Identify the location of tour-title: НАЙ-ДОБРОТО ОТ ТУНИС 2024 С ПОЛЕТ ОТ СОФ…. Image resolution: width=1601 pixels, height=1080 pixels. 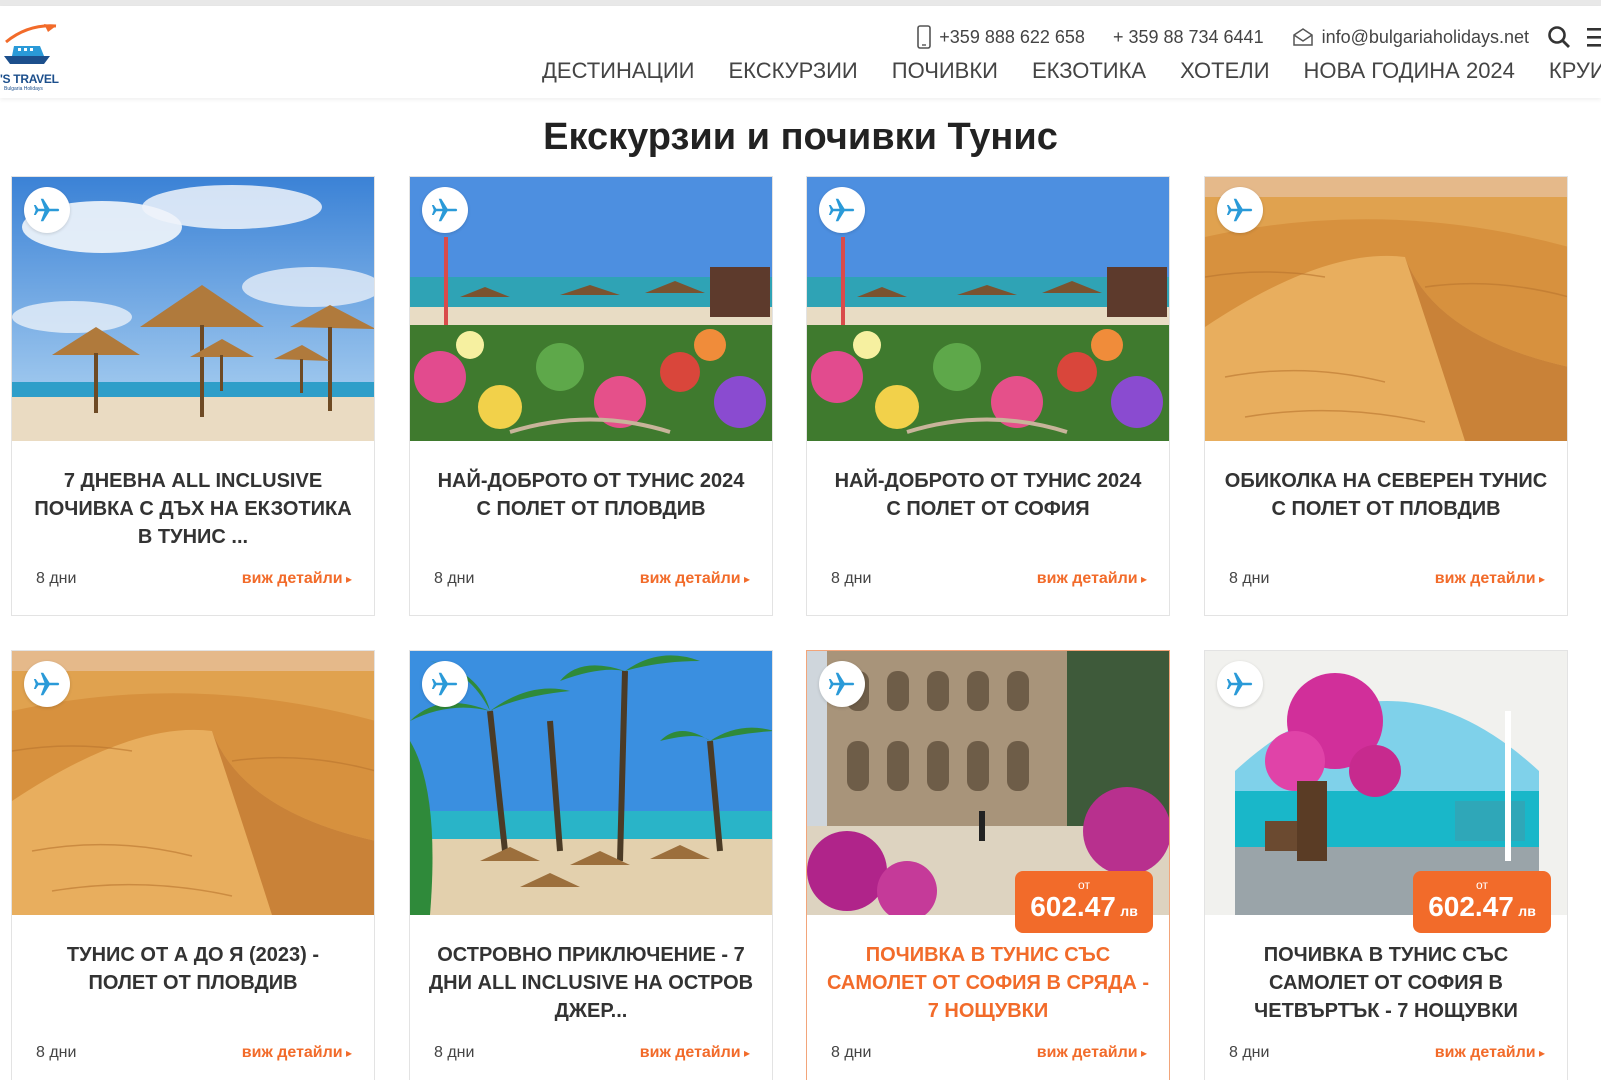
(988, 495).